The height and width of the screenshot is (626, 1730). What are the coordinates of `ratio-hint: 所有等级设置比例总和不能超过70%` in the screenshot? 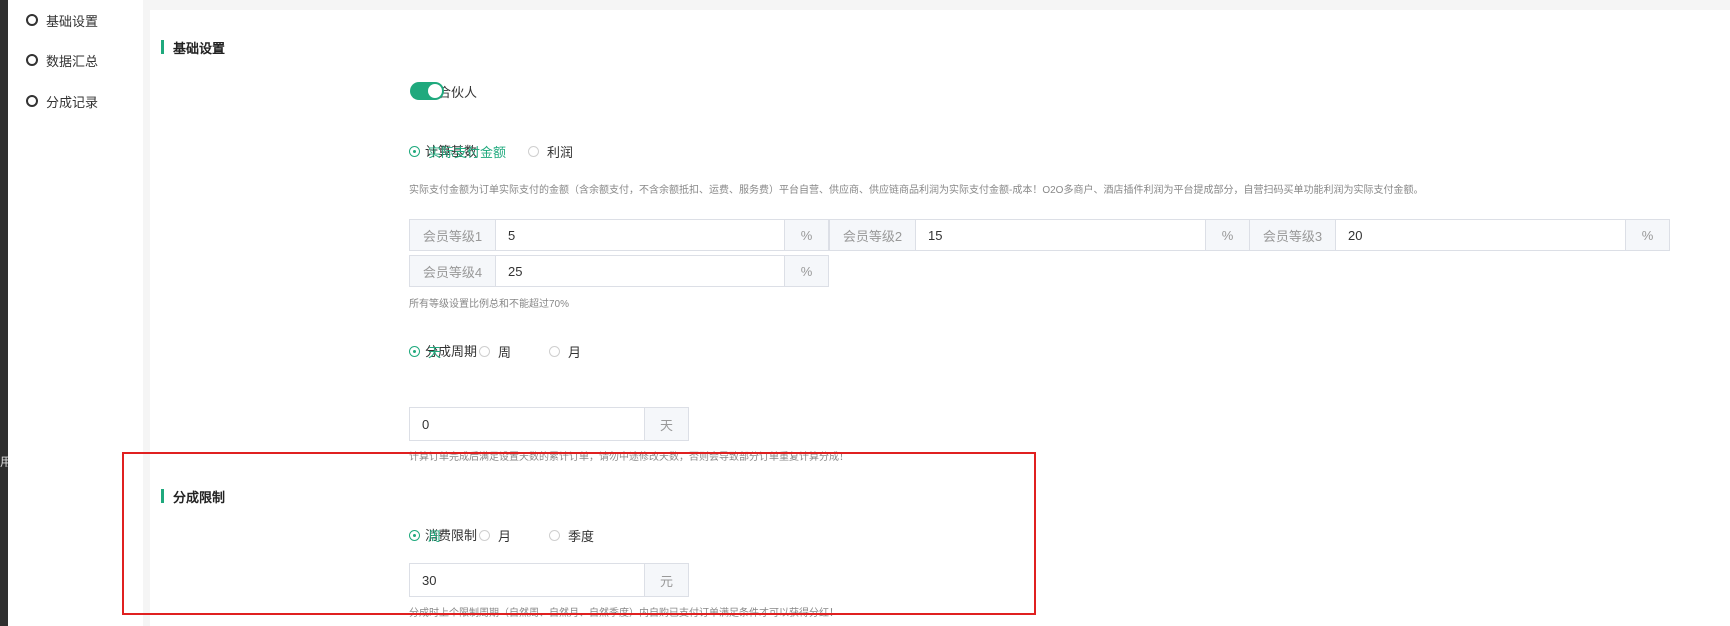 It's located at (489, 304).